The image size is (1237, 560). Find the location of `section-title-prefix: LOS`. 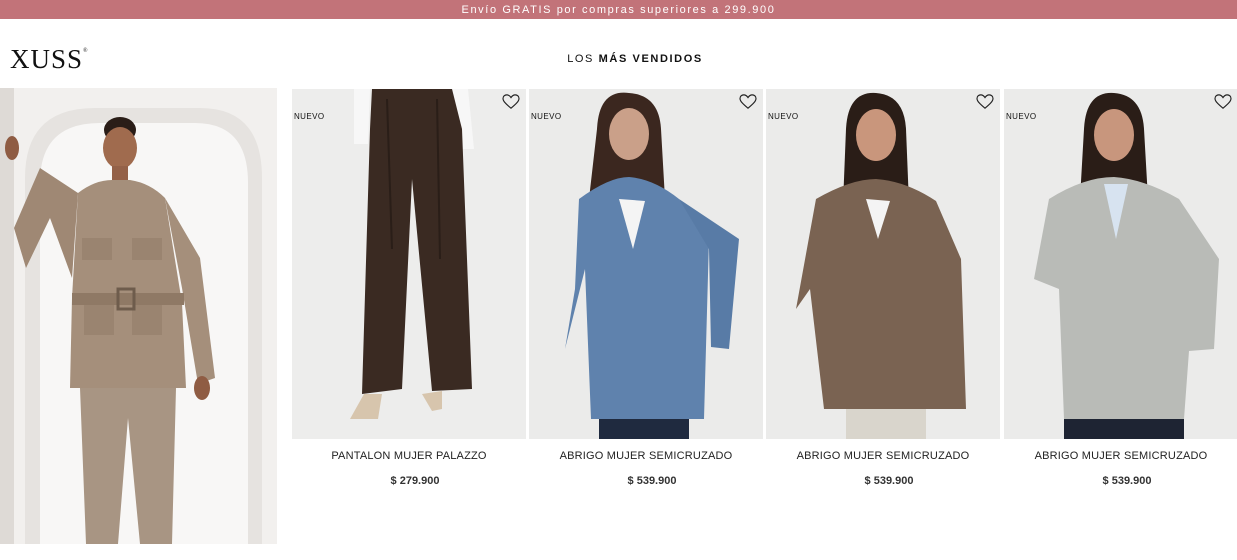

section-title-prefix: LOS is located at coordinates (580, 59).